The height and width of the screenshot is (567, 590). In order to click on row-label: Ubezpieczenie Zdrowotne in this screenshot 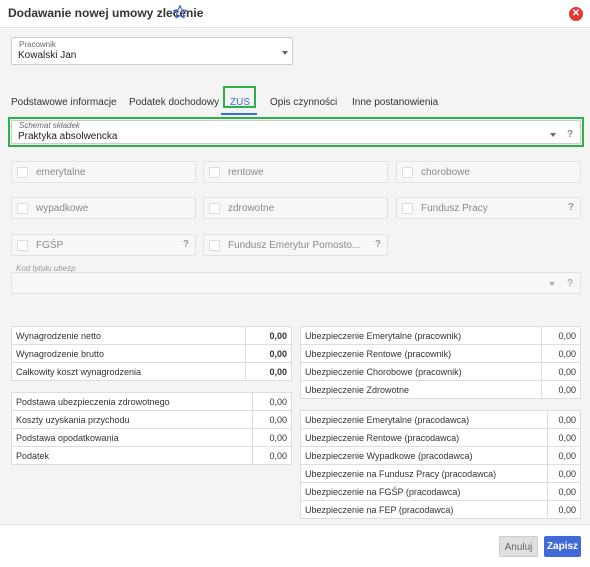, I will do `click(421, 389)`.